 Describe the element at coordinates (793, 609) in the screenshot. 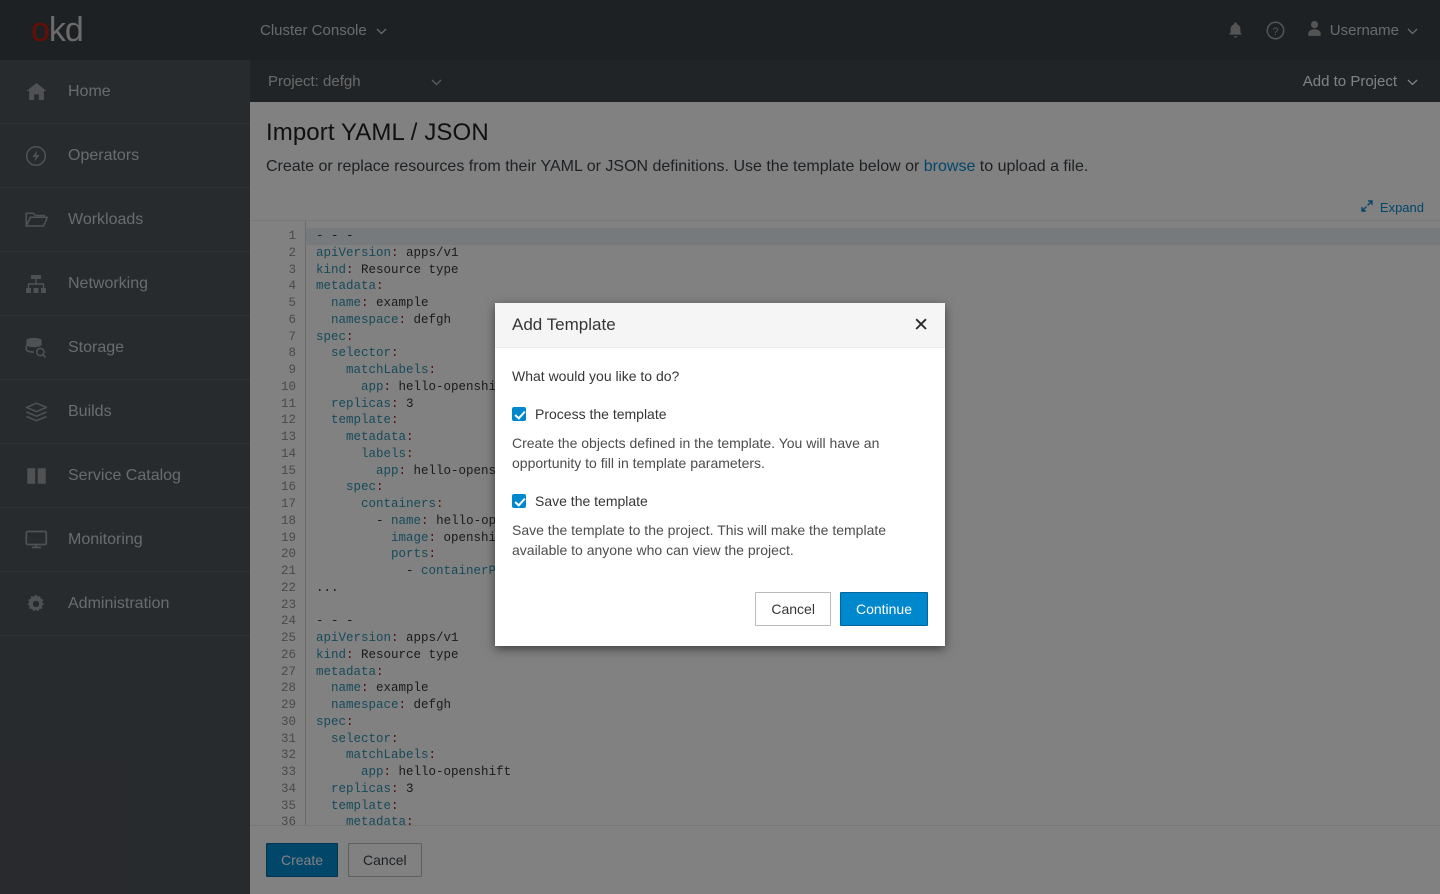

I see `modal-cancel-button: Cancel` at that location.